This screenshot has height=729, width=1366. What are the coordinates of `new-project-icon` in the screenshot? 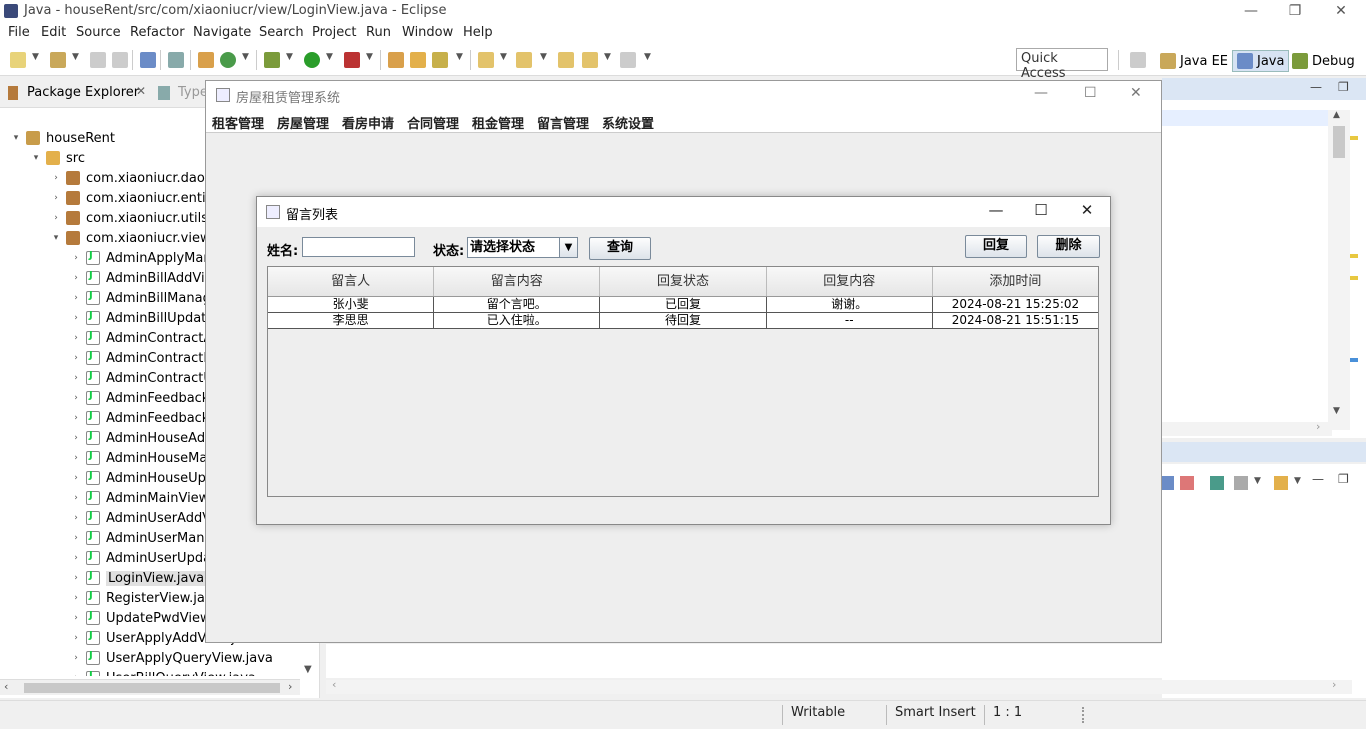 It's located at (58, 60).